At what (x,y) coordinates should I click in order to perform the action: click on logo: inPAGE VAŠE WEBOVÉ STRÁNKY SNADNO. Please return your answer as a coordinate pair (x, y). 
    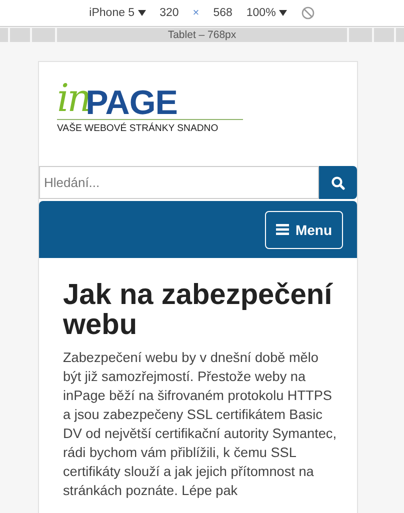
    Looking at the image, I should click on (150, 105).